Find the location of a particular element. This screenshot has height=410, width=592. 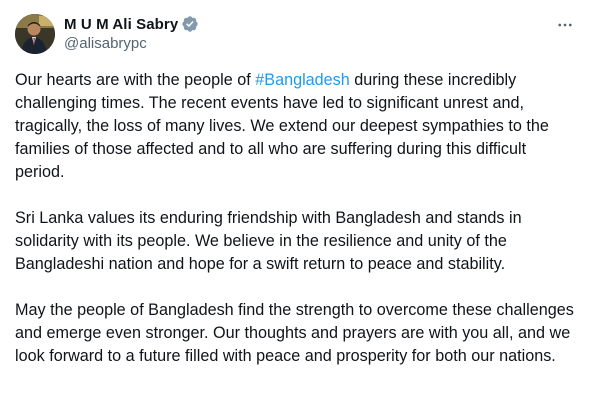

author-names: M U M Ali Sabry @alisabrypc is located at coordinates (131, 34).